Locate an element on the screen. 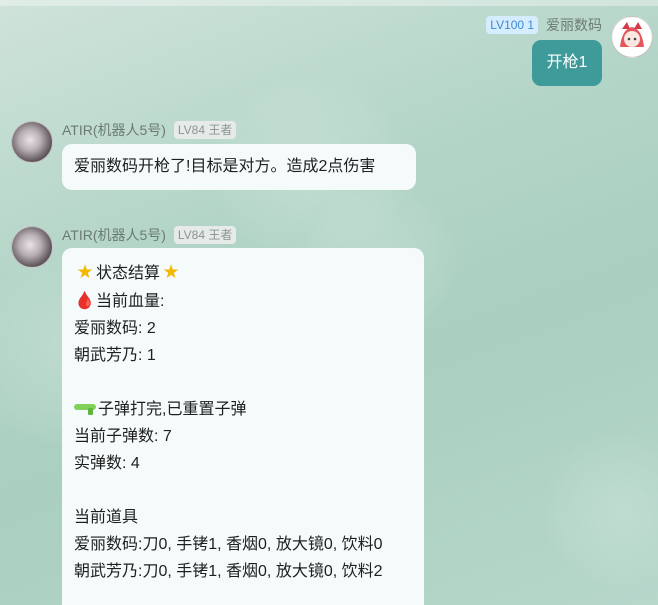  water-gun-icon is located at coordinates (85, 409).